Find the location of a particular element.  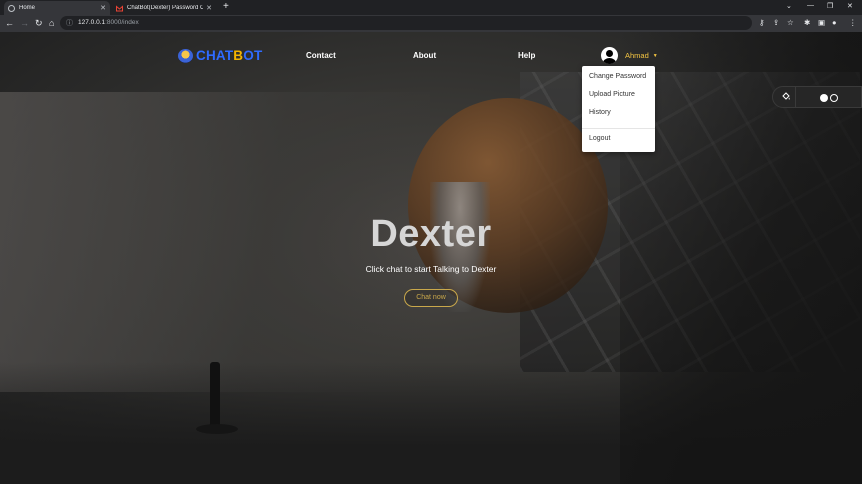

url-text: 127.0.0.1:8000/index is located at coordinates (108, 22).